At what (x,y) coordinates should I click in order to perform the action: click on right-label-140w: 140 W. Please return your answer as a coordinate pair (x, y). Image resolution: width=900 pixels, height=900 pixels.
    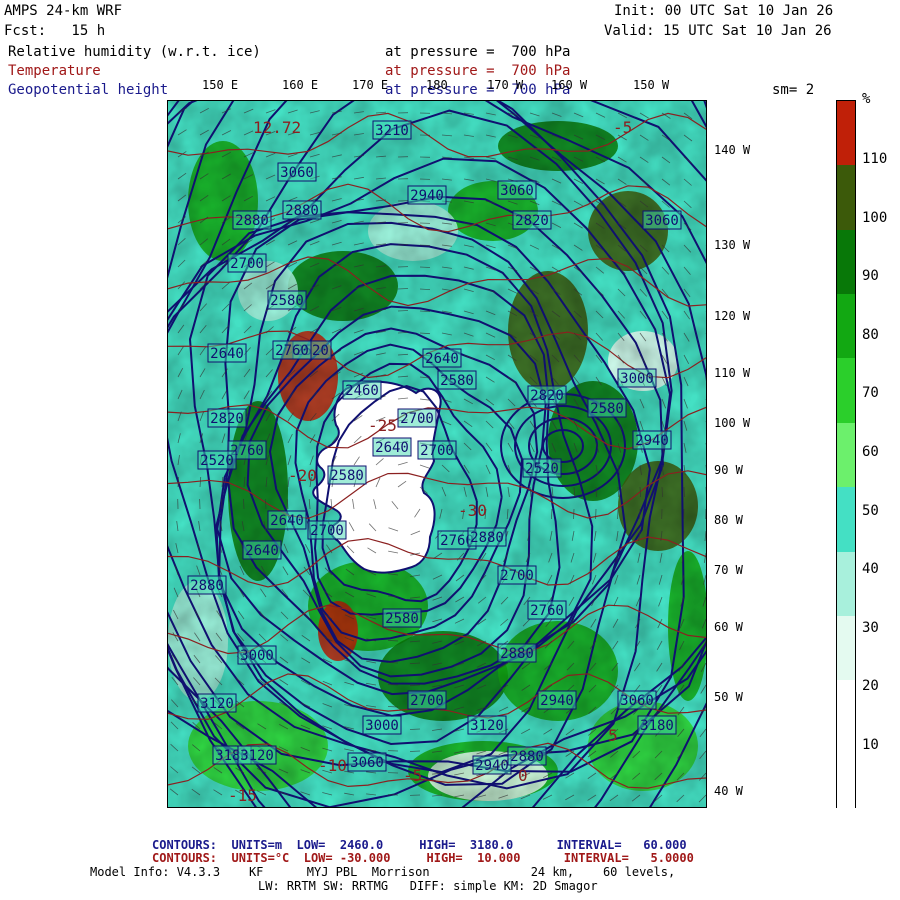
    Looking at the image, I should click on (732, 150).